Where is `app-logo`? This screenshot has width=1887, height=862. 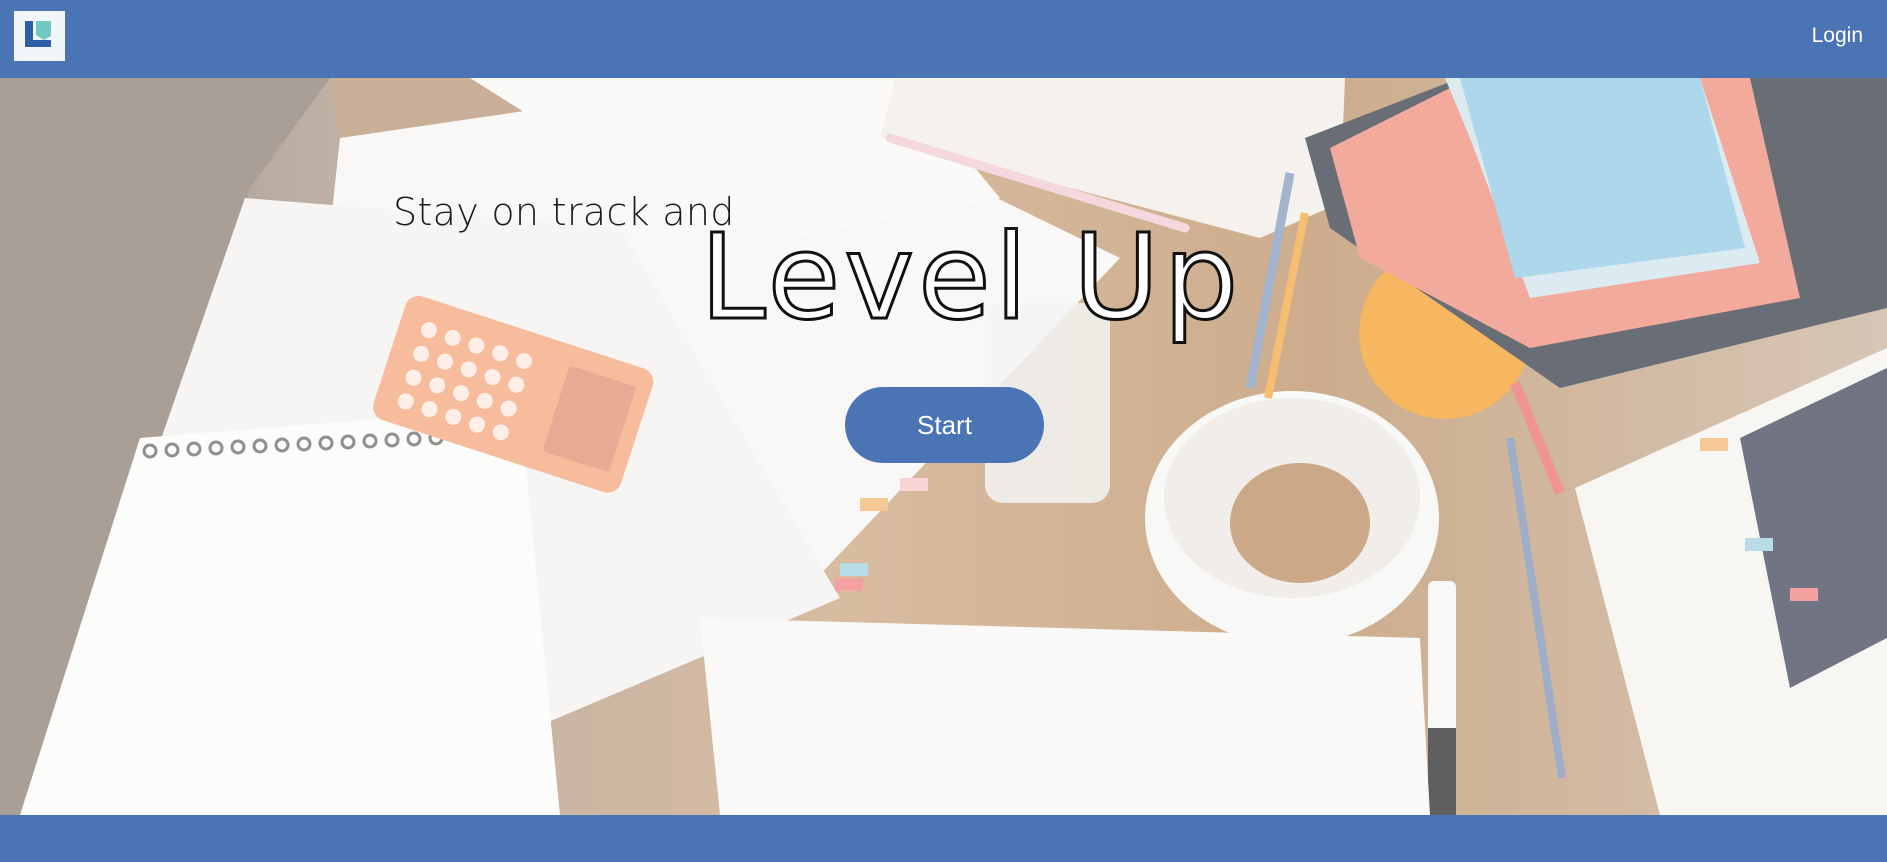
app-logo is located at coordinates (39, 36).